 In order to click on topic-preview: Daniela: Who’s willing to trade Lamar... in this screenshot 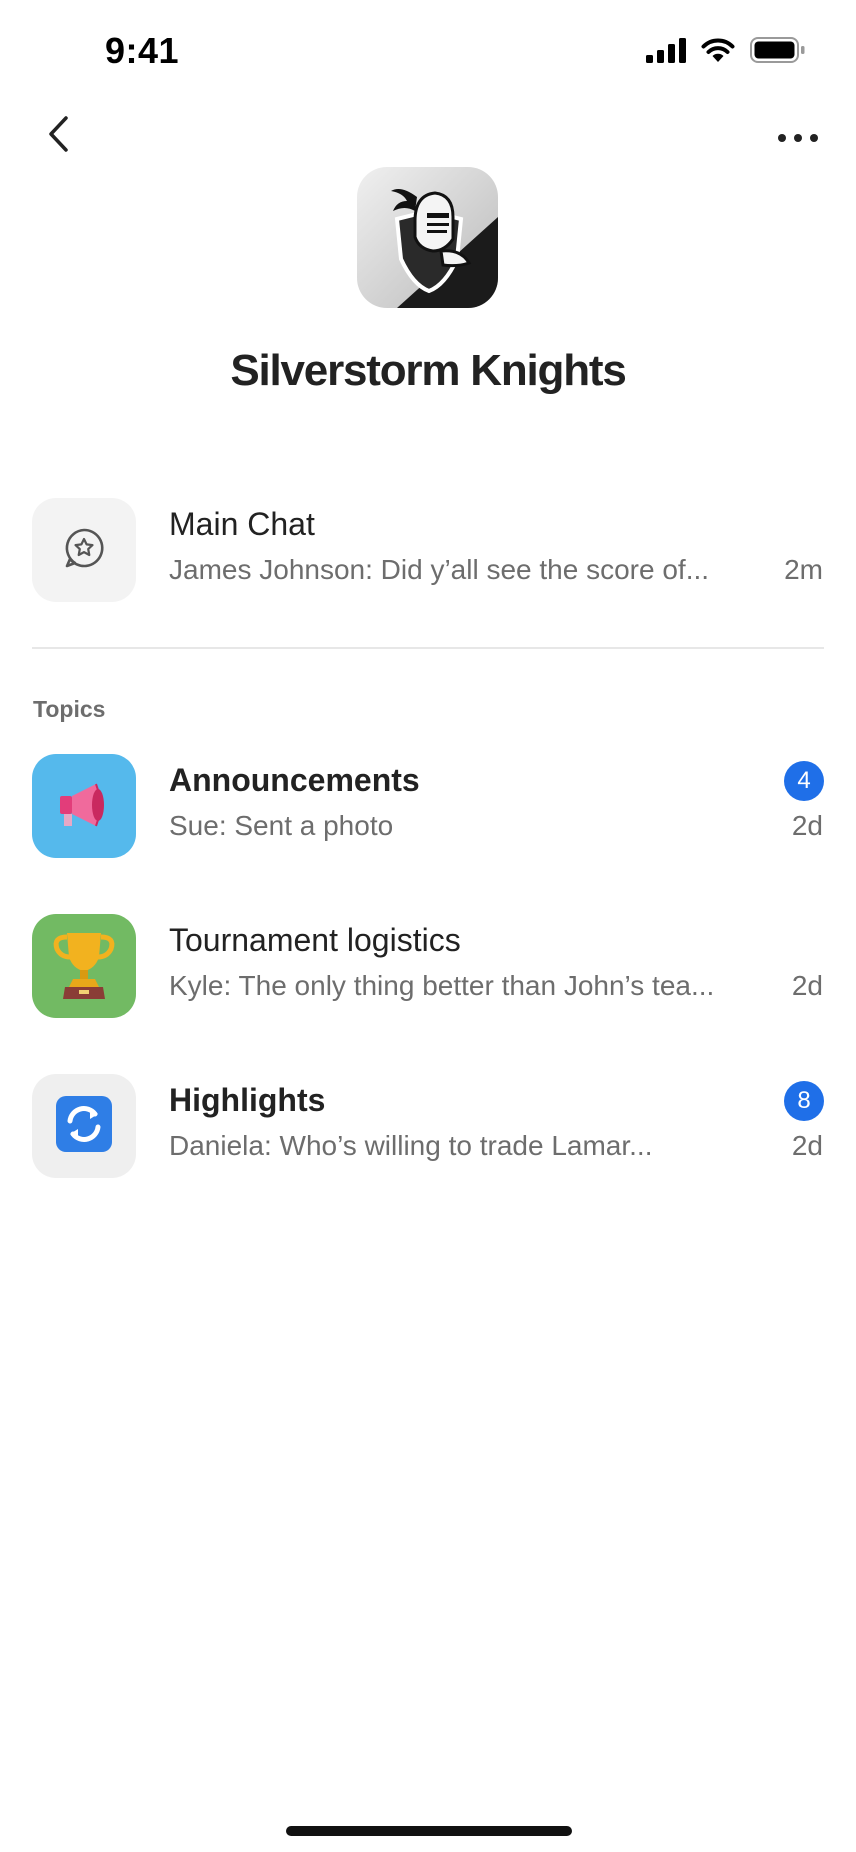, I will do `click(411, 1145)`.